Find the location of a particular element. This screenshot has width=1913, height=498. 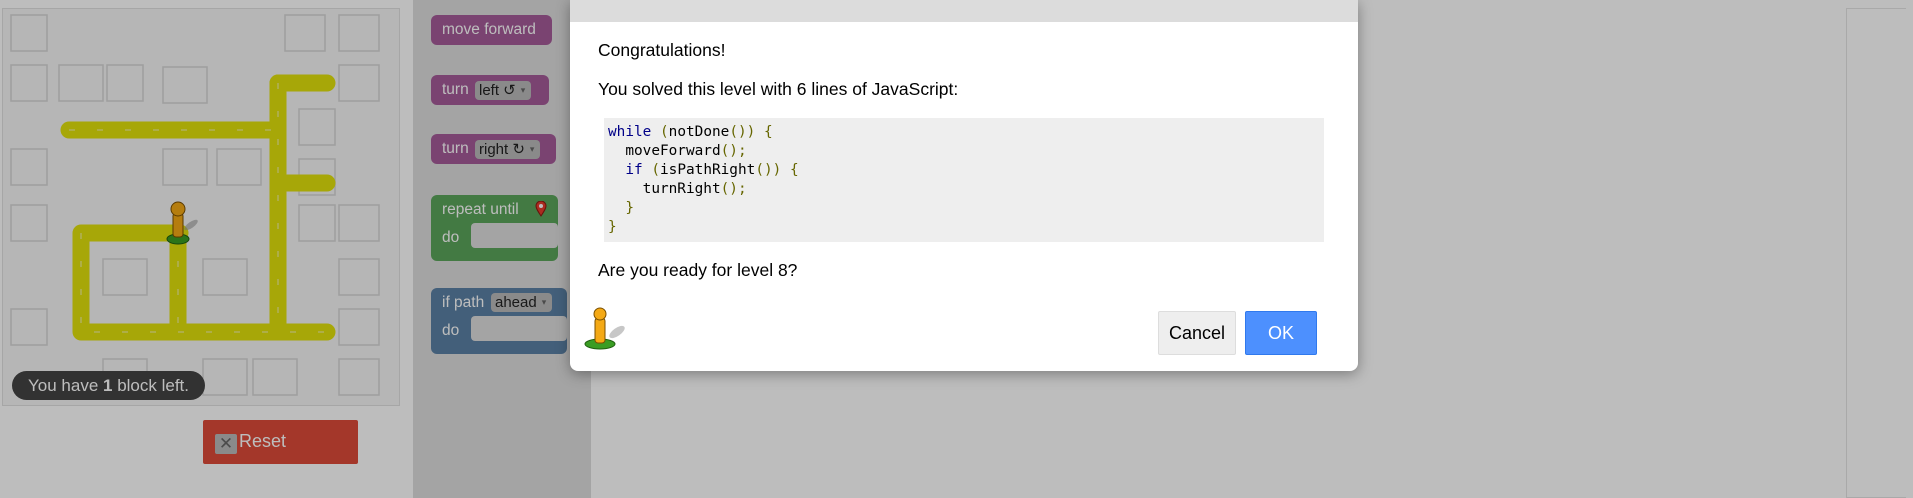

code-token: notDone is located at coordinates (699, 132).